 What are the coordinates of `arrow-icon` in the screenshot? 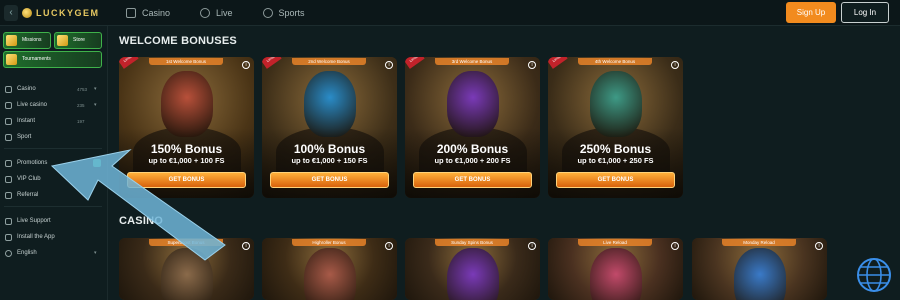 It's located at (138, 205).